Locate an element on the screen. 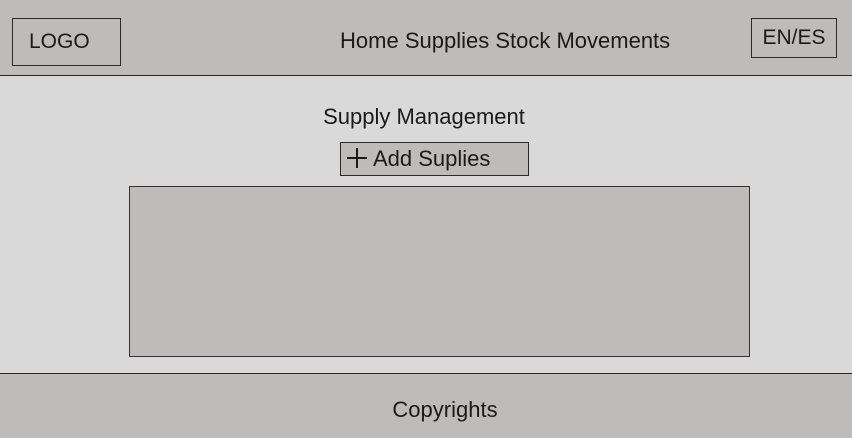 The height and width of the screenshot is (438, 852). nav-stock-movements-link: Stock Movements is located at coordinates (582, 40).